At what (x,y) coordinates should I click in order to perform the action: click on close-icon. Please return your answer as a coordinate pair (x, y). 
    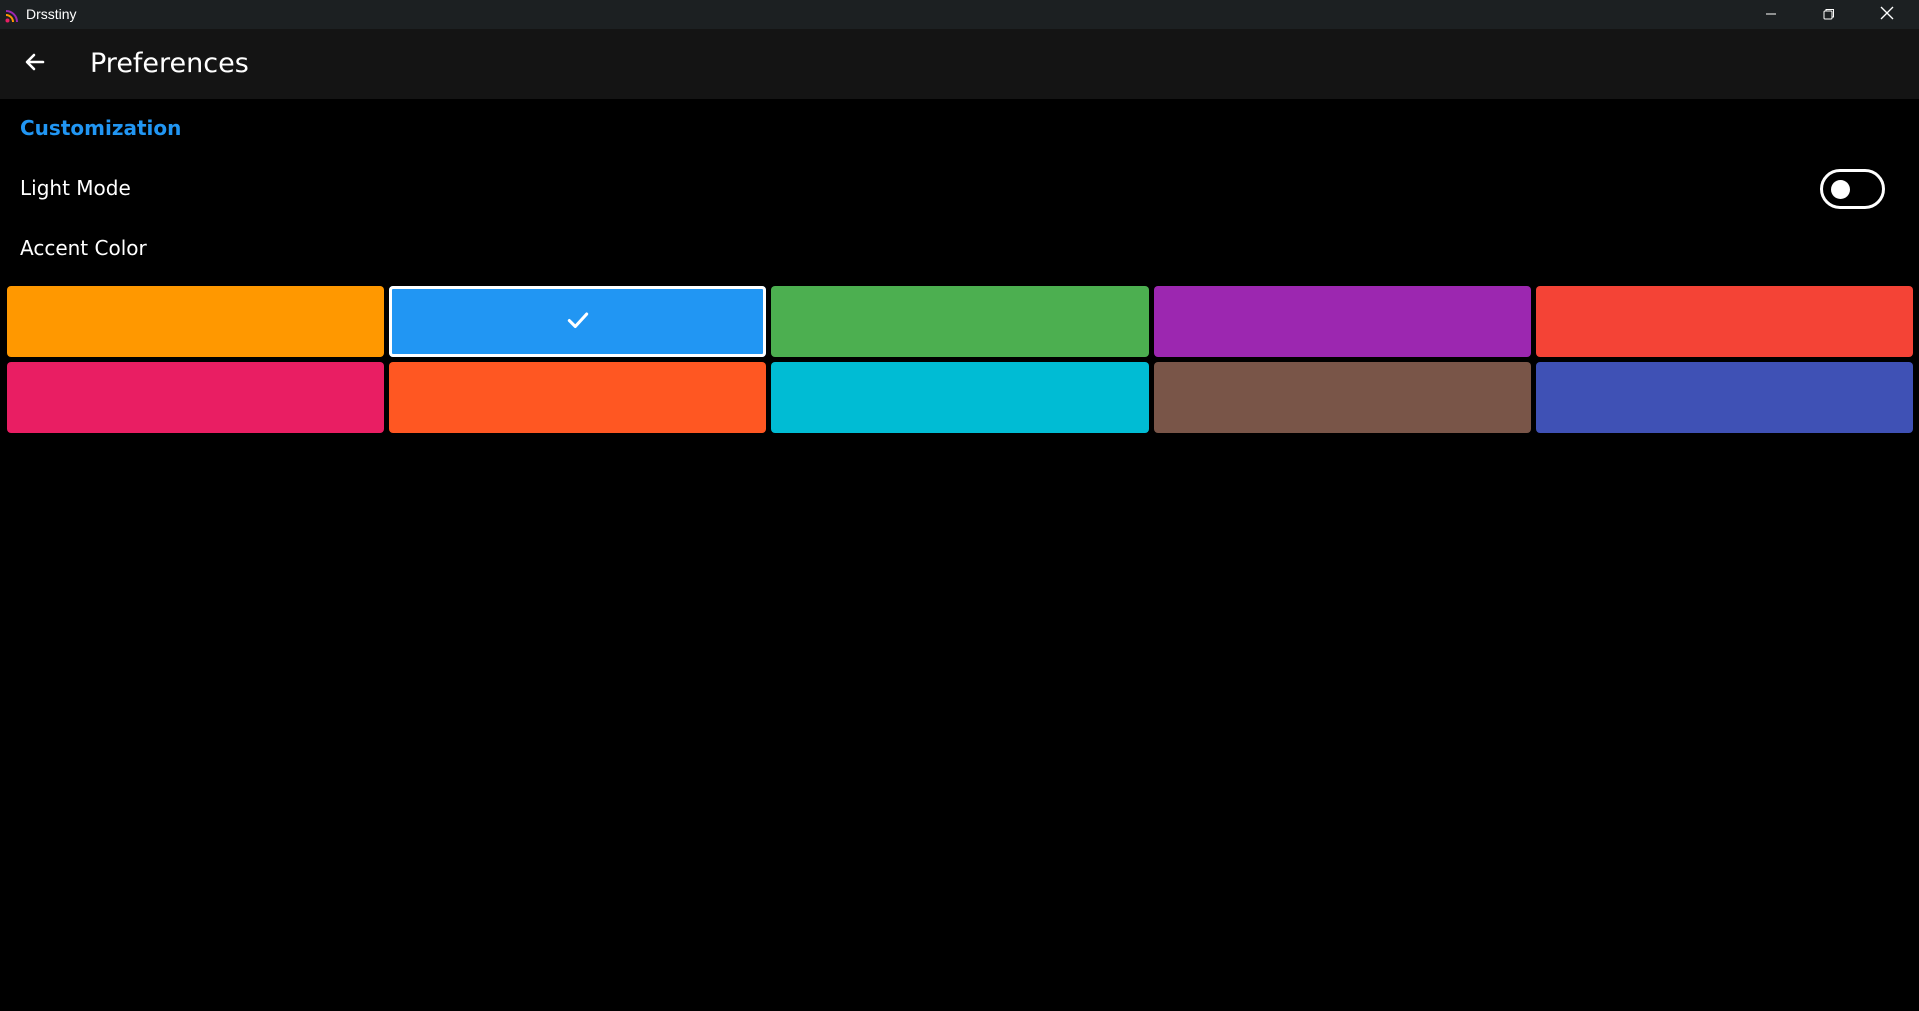
    Looking at the image, I should click on (1887, 14).